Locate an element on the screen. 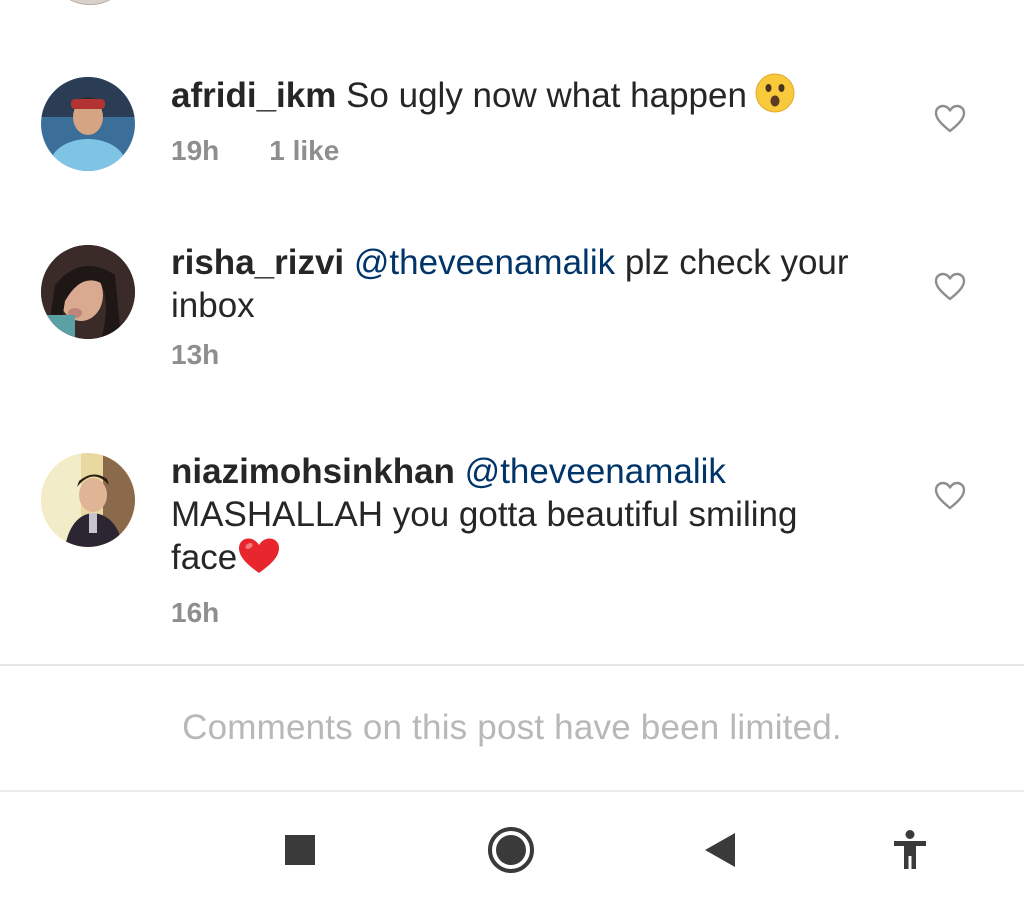 The image size is (1024, 913). comment-meta: 13h is located at coordinates (516, 355).